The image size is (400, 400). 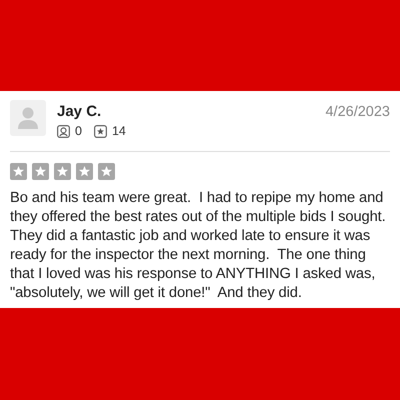 What do you see at coordinates (78, 131) in the screenshot?
I see `friend-count: 0` at bounding box center [78, 131].